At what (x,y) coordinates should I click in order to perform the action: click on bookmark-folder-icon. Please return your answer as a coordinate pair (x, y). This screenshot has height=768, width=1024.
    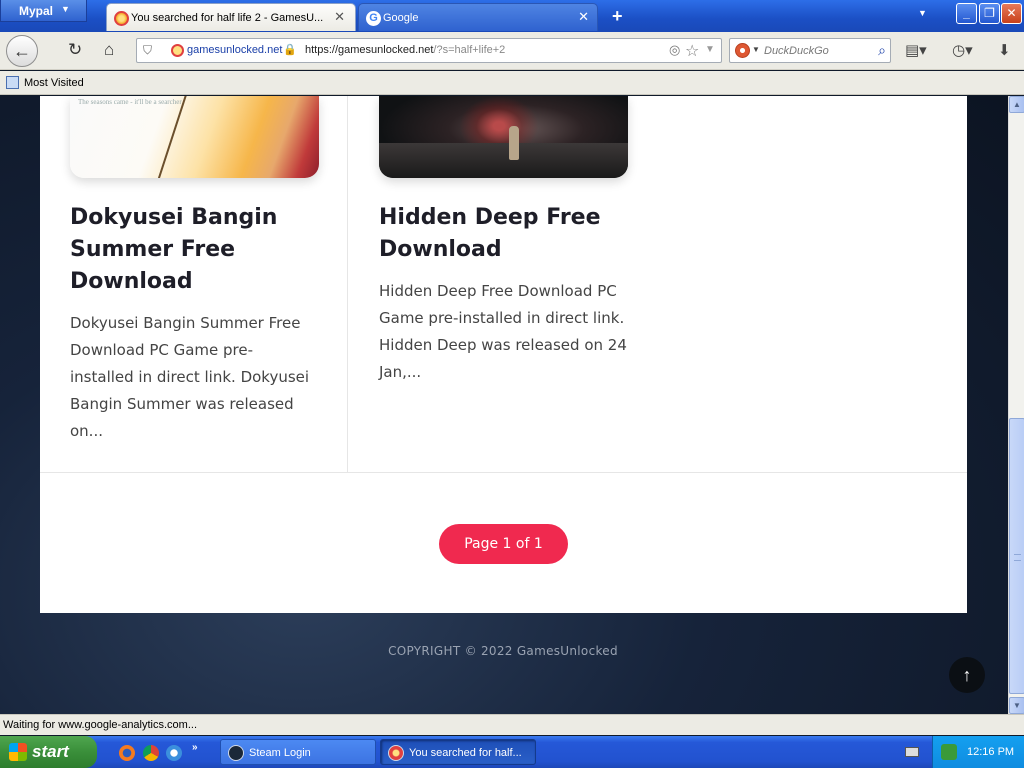
    Looking at the image, I should click on (12, 82).